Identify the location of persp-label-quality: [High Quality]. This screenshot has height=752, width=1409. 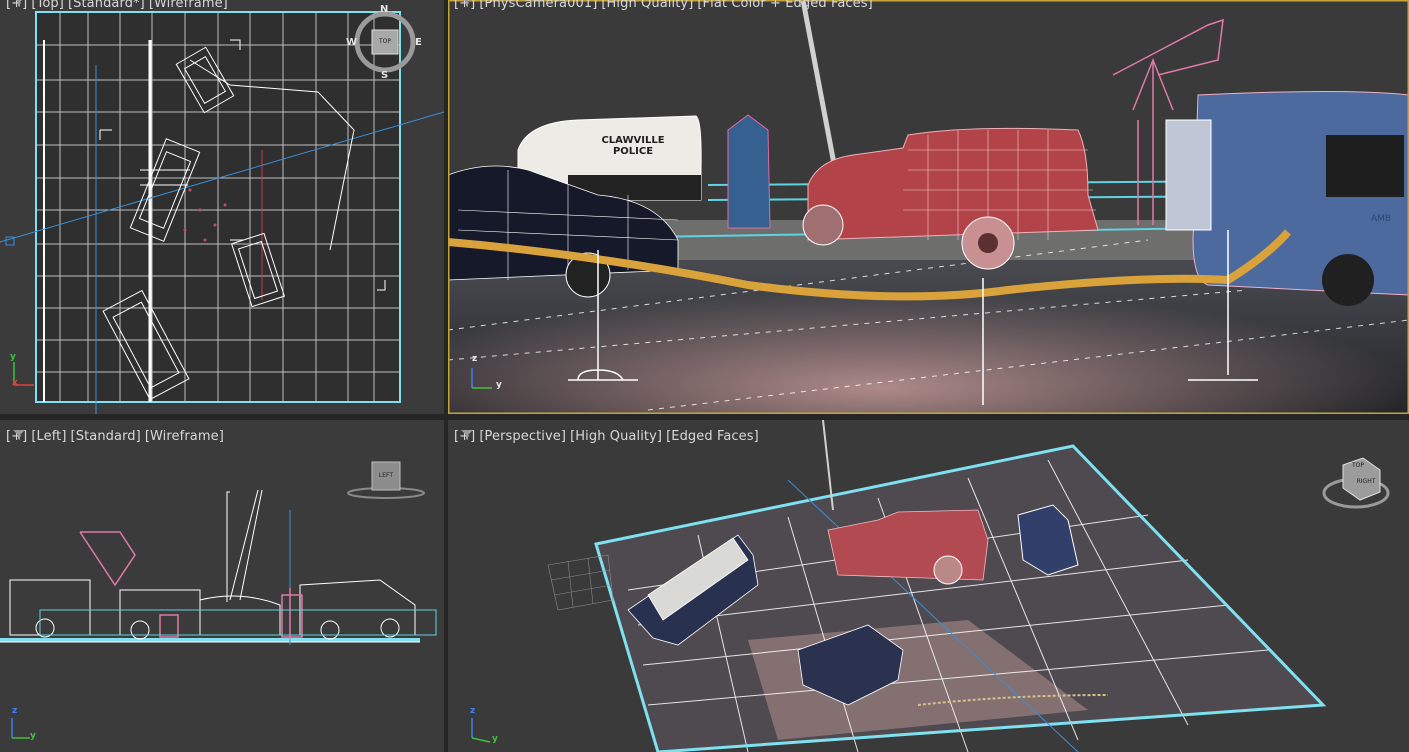
(616, 436).